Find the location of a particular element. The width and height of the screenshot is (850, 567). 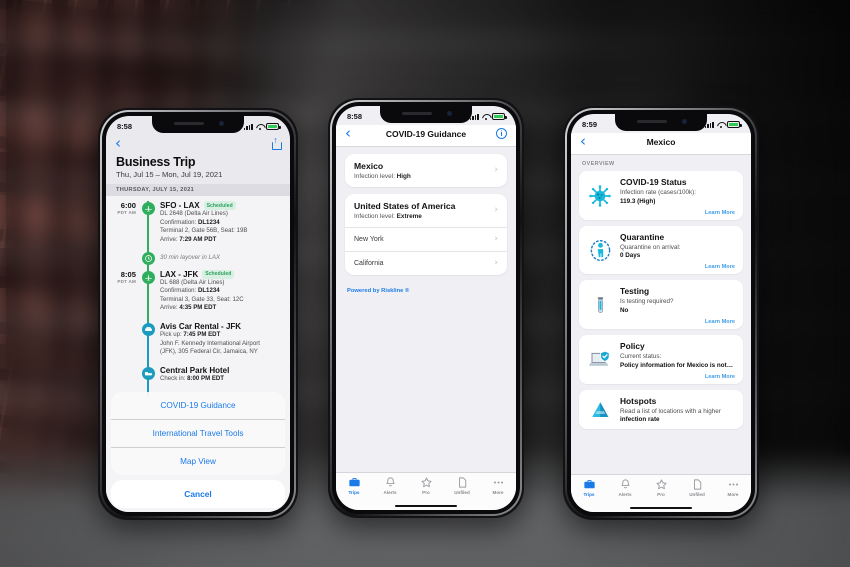

country-name: United States of America is located at coordinates (405, 206).